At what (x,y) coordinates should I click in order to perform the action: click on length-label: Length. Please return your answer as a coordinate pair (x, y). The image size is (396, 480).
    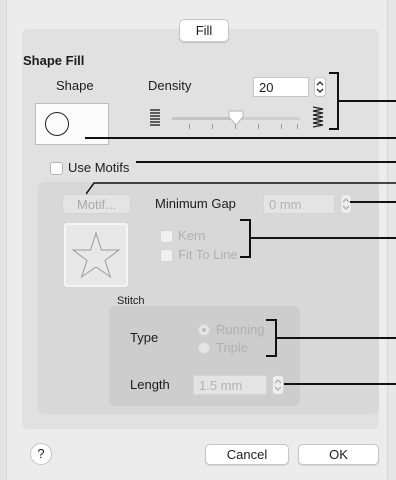
    Looking at the image, I should click on (150, 384).